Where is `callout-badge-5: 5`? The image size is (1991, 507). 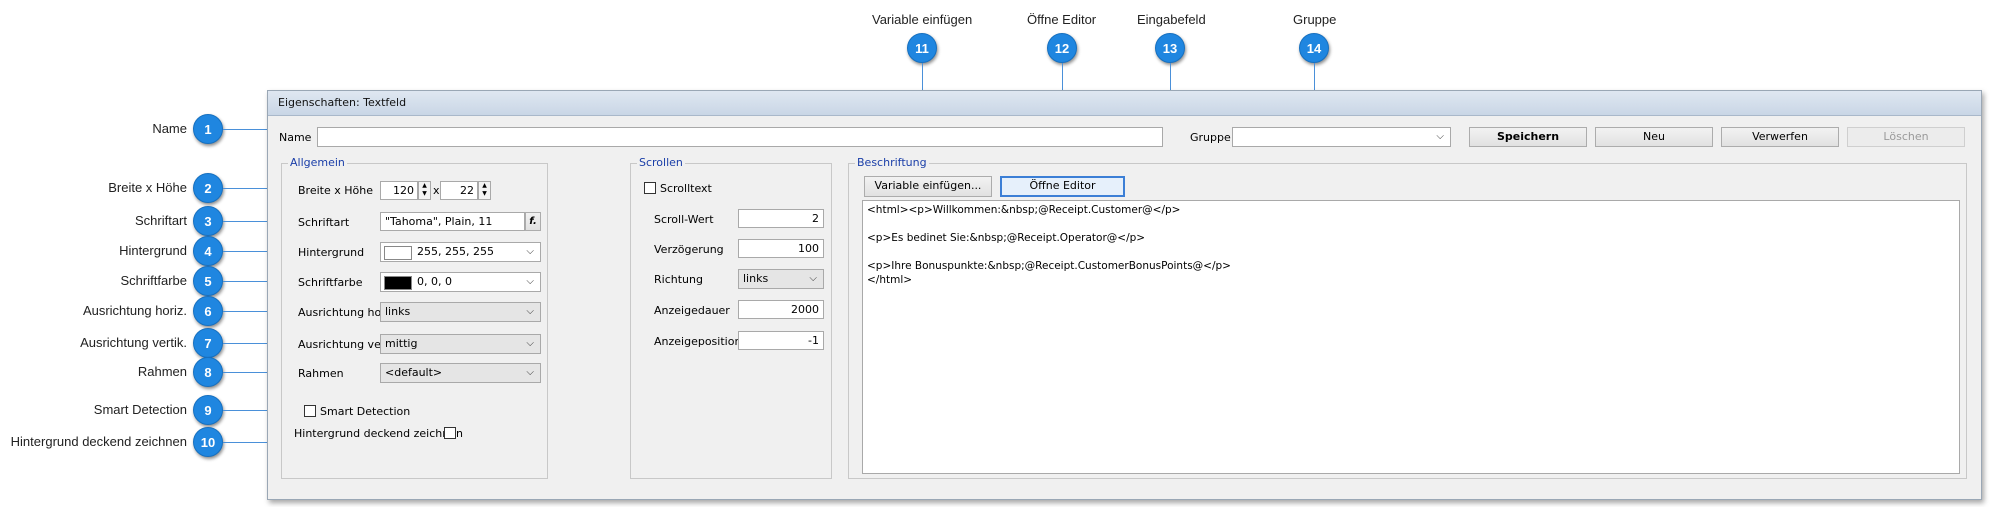
callout-badge-5: 5 is located at coordinates (208, 281).